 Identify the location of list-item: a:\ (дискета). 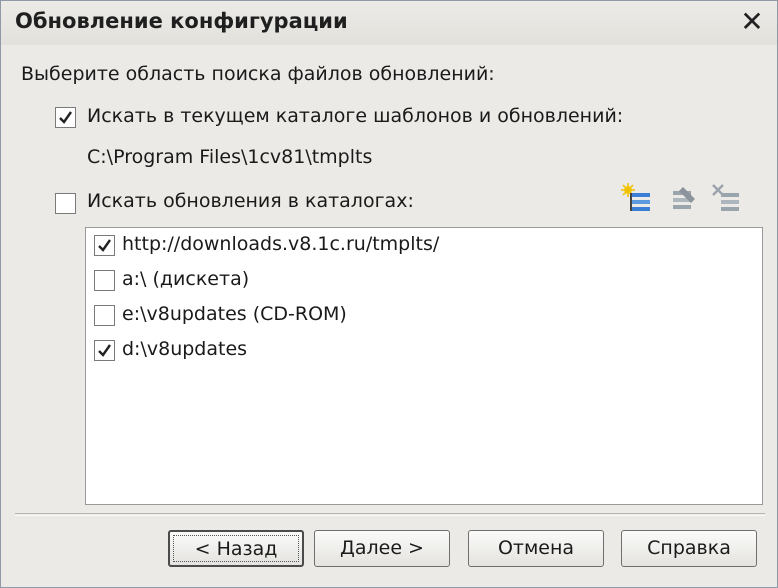
(421, 280).